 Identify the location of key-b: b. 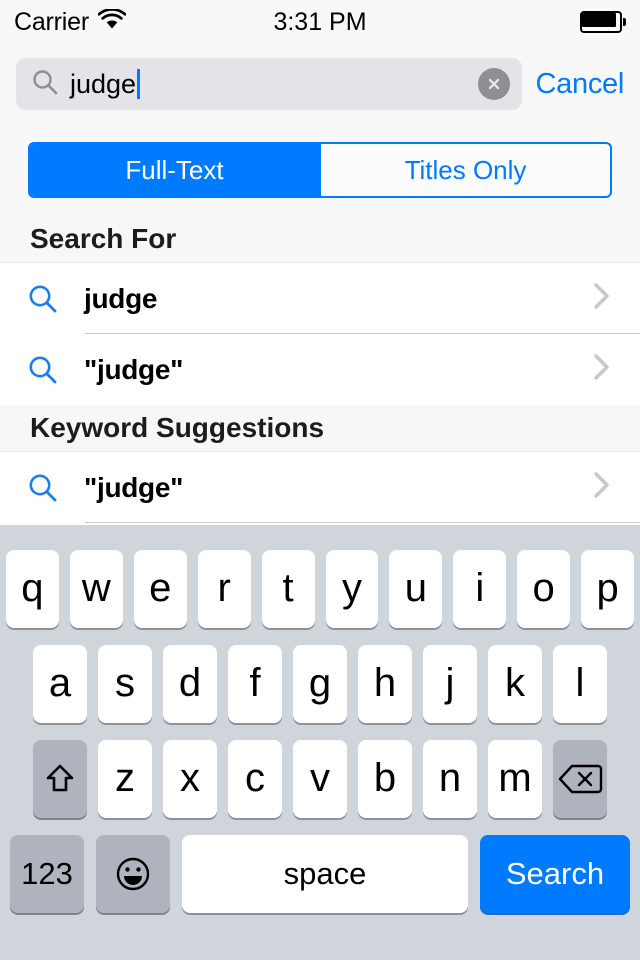
(385, 778).